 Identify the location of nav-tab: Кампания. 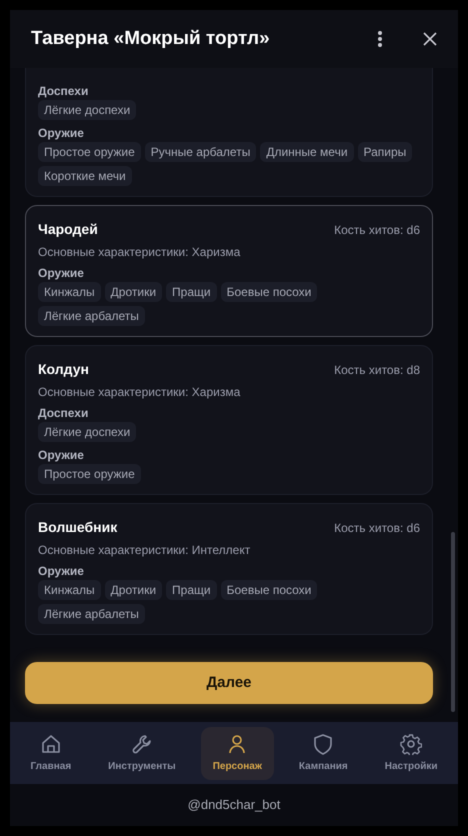
(323, 753).